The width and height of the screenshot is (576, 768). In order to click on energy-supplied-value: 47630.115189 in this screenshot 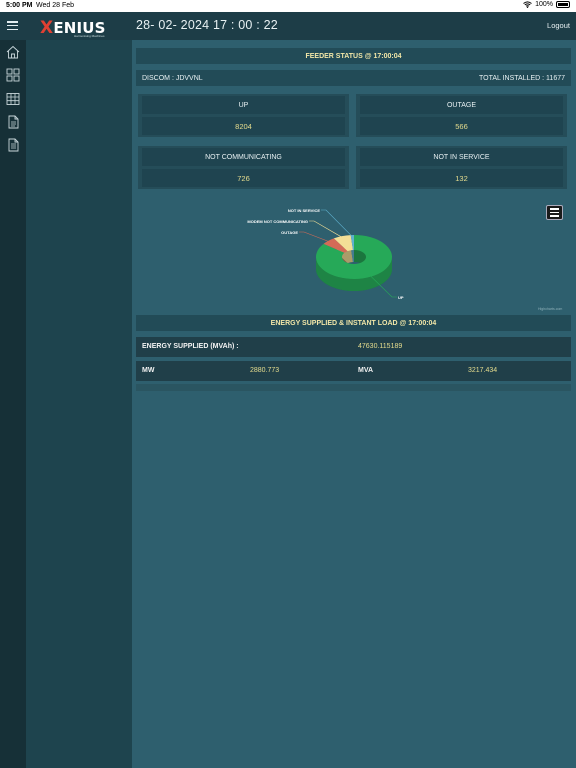, I will do `click(380, 346)`.